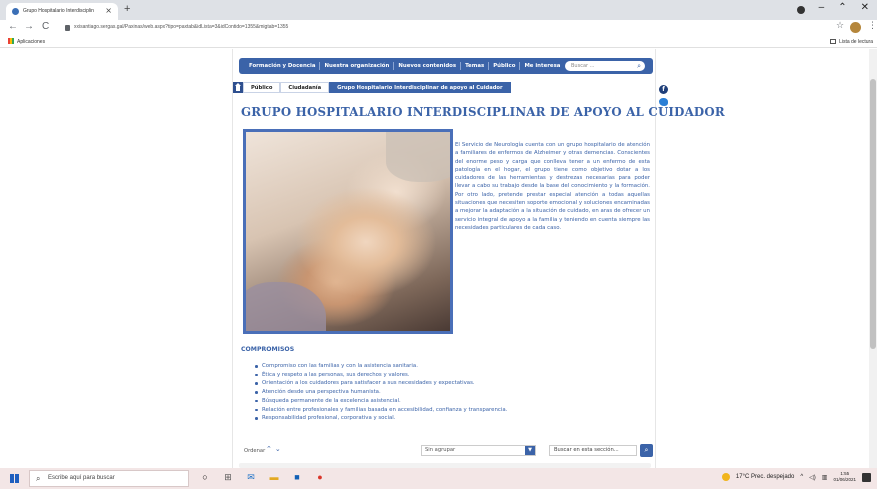  Describe the element at coordinates (320, 477) in the screenshot. I see `chrome-icon: ●` at that location.